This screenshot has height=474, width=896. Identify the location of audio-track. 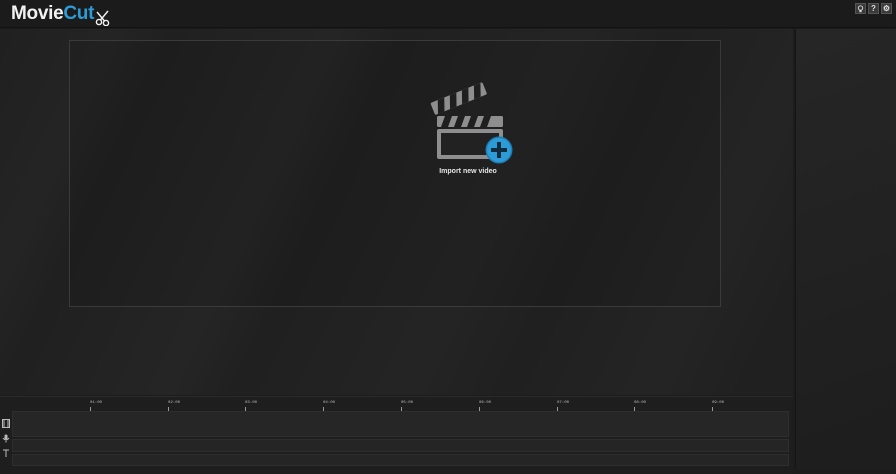
(400, 445).